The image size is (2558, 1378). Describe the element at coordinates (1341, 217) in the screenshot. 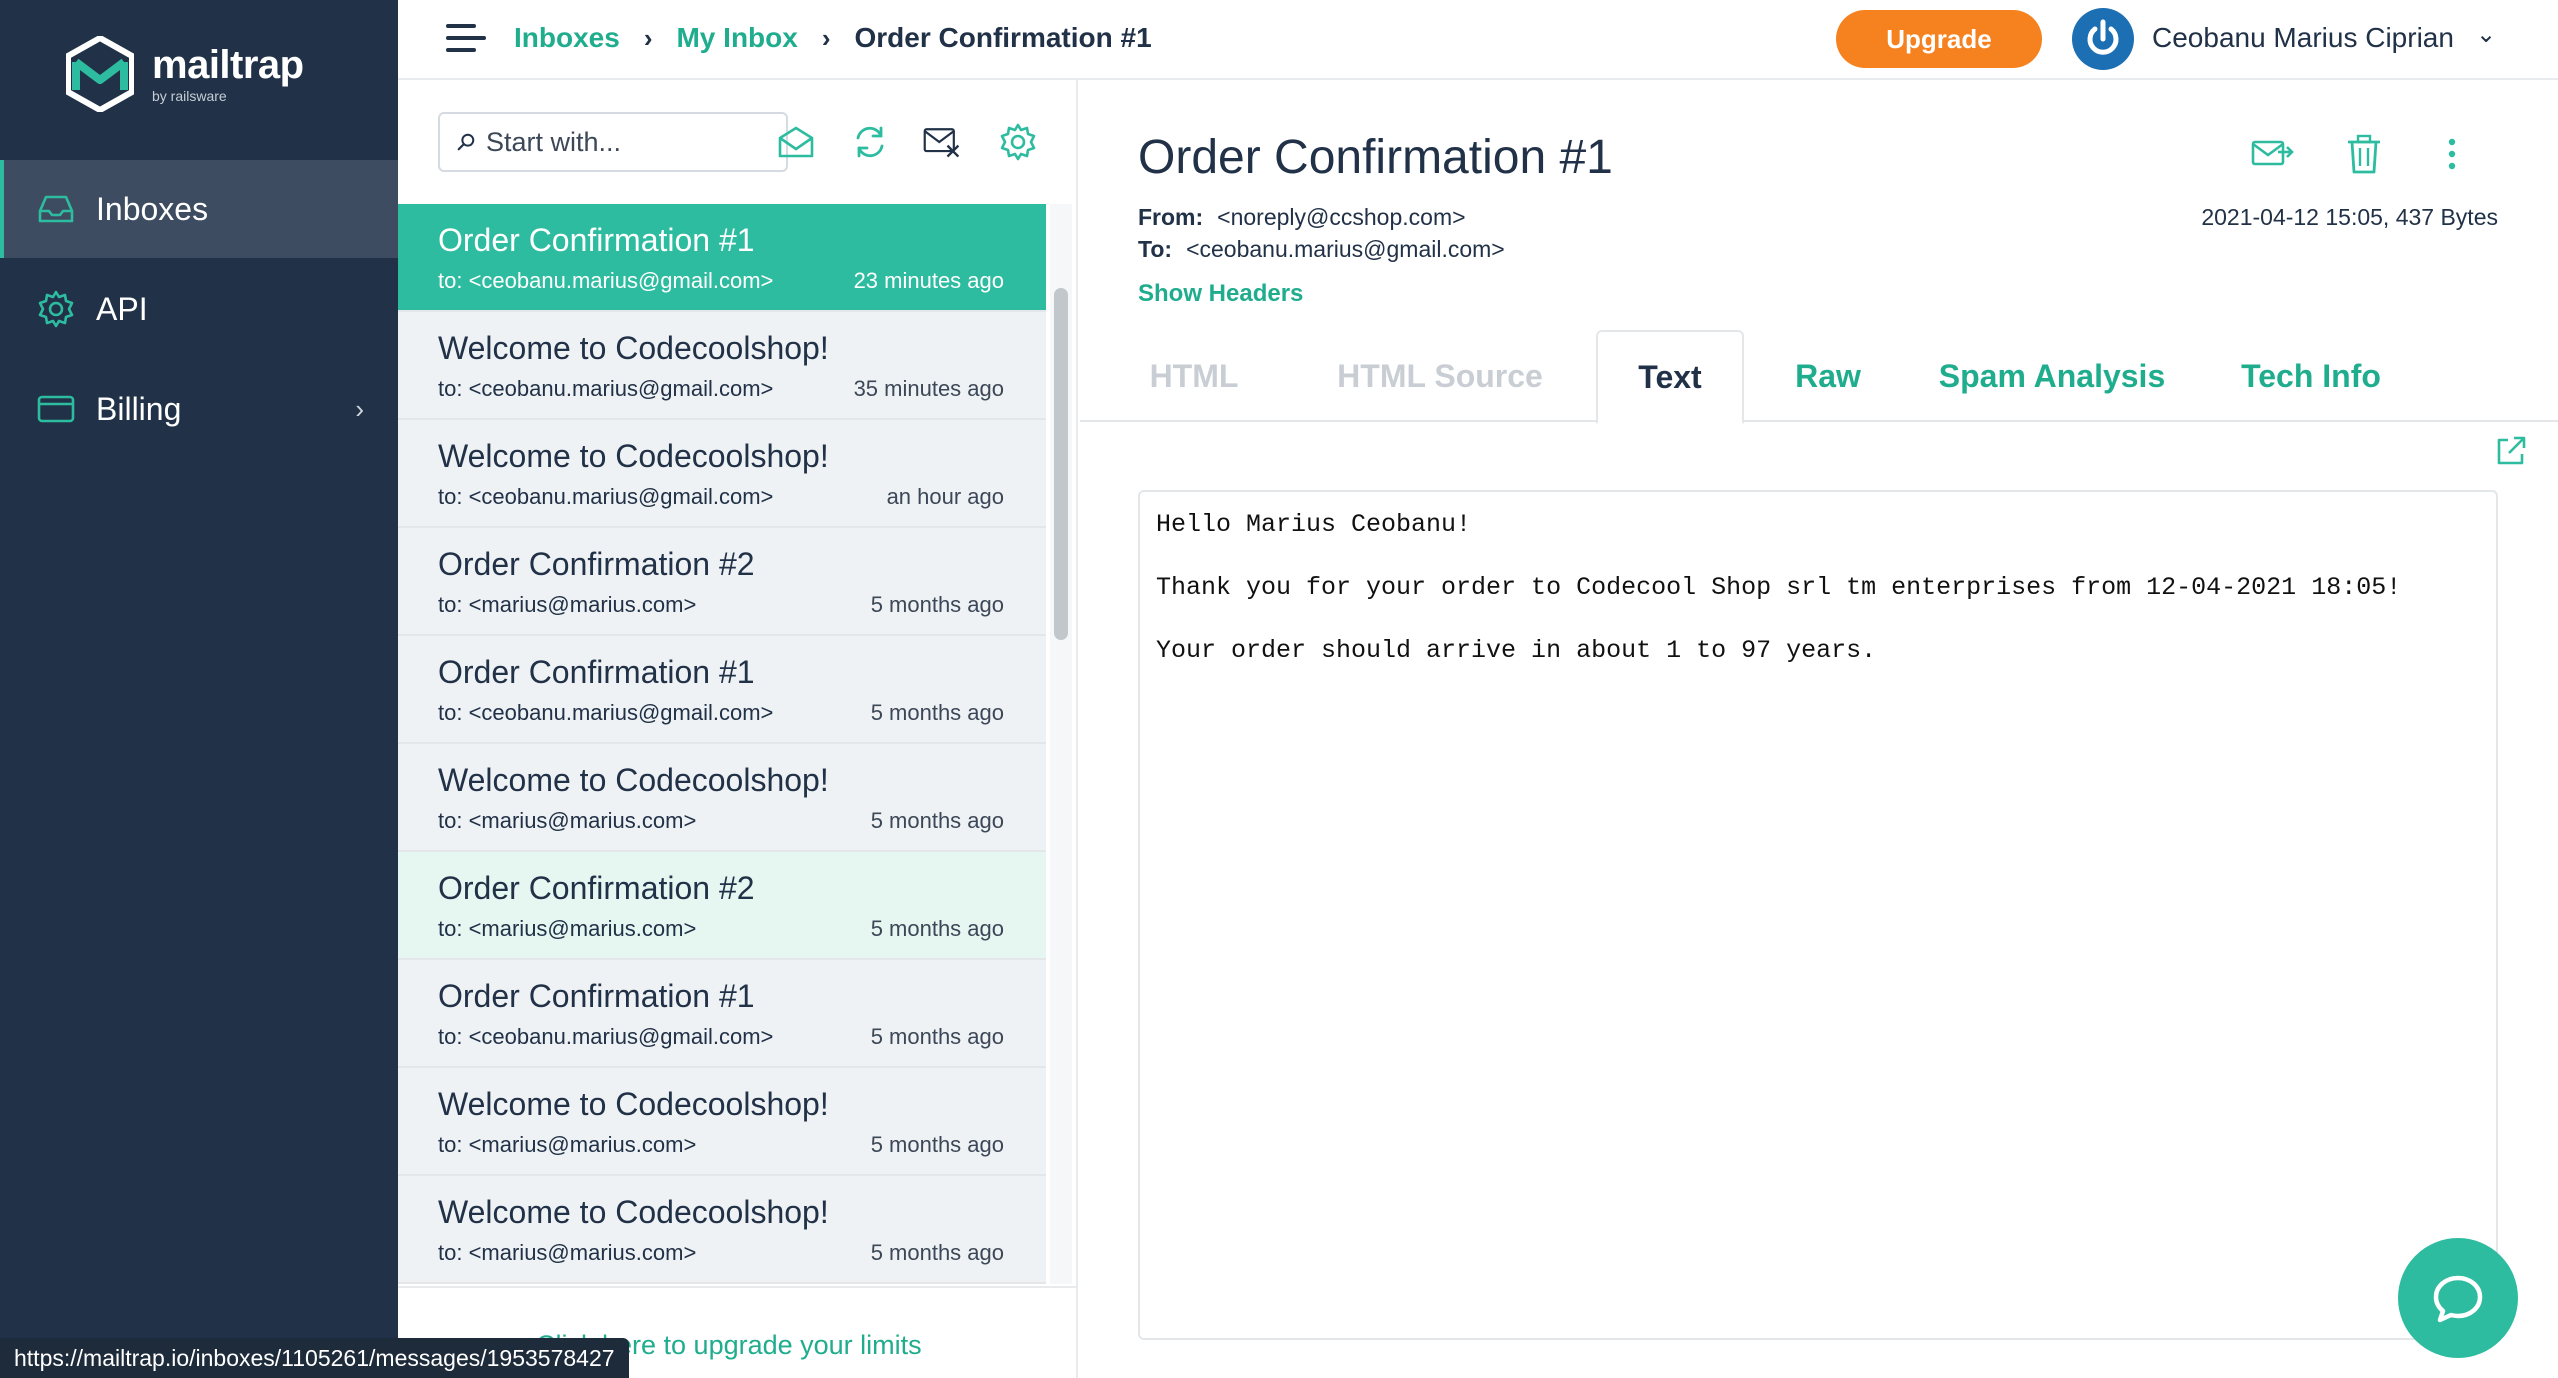

I see `from-address: <noreply@ccshop.com>` at that location.